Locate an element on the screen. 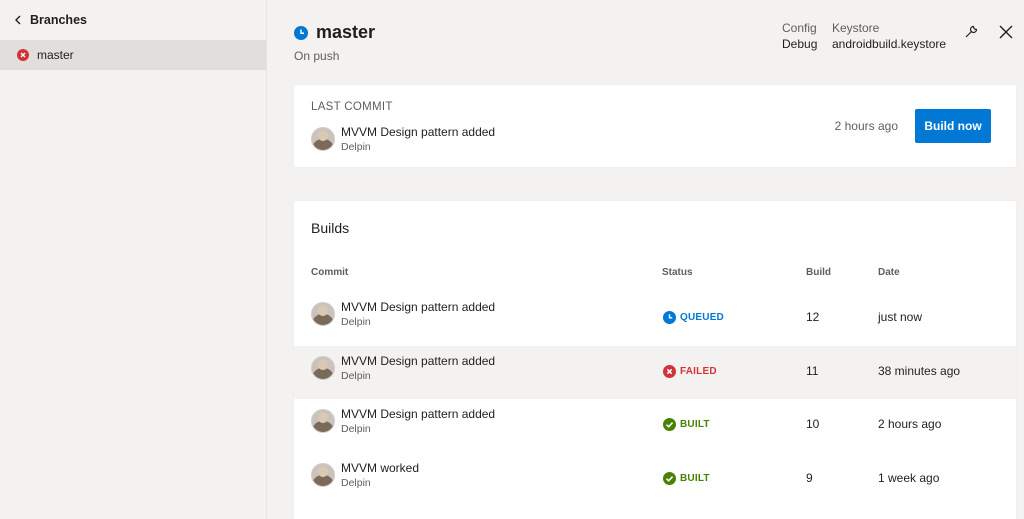 The height and width of the screenshot is (519, 1024). trigger-subtitle: On push is located at coordinates (317, 56).